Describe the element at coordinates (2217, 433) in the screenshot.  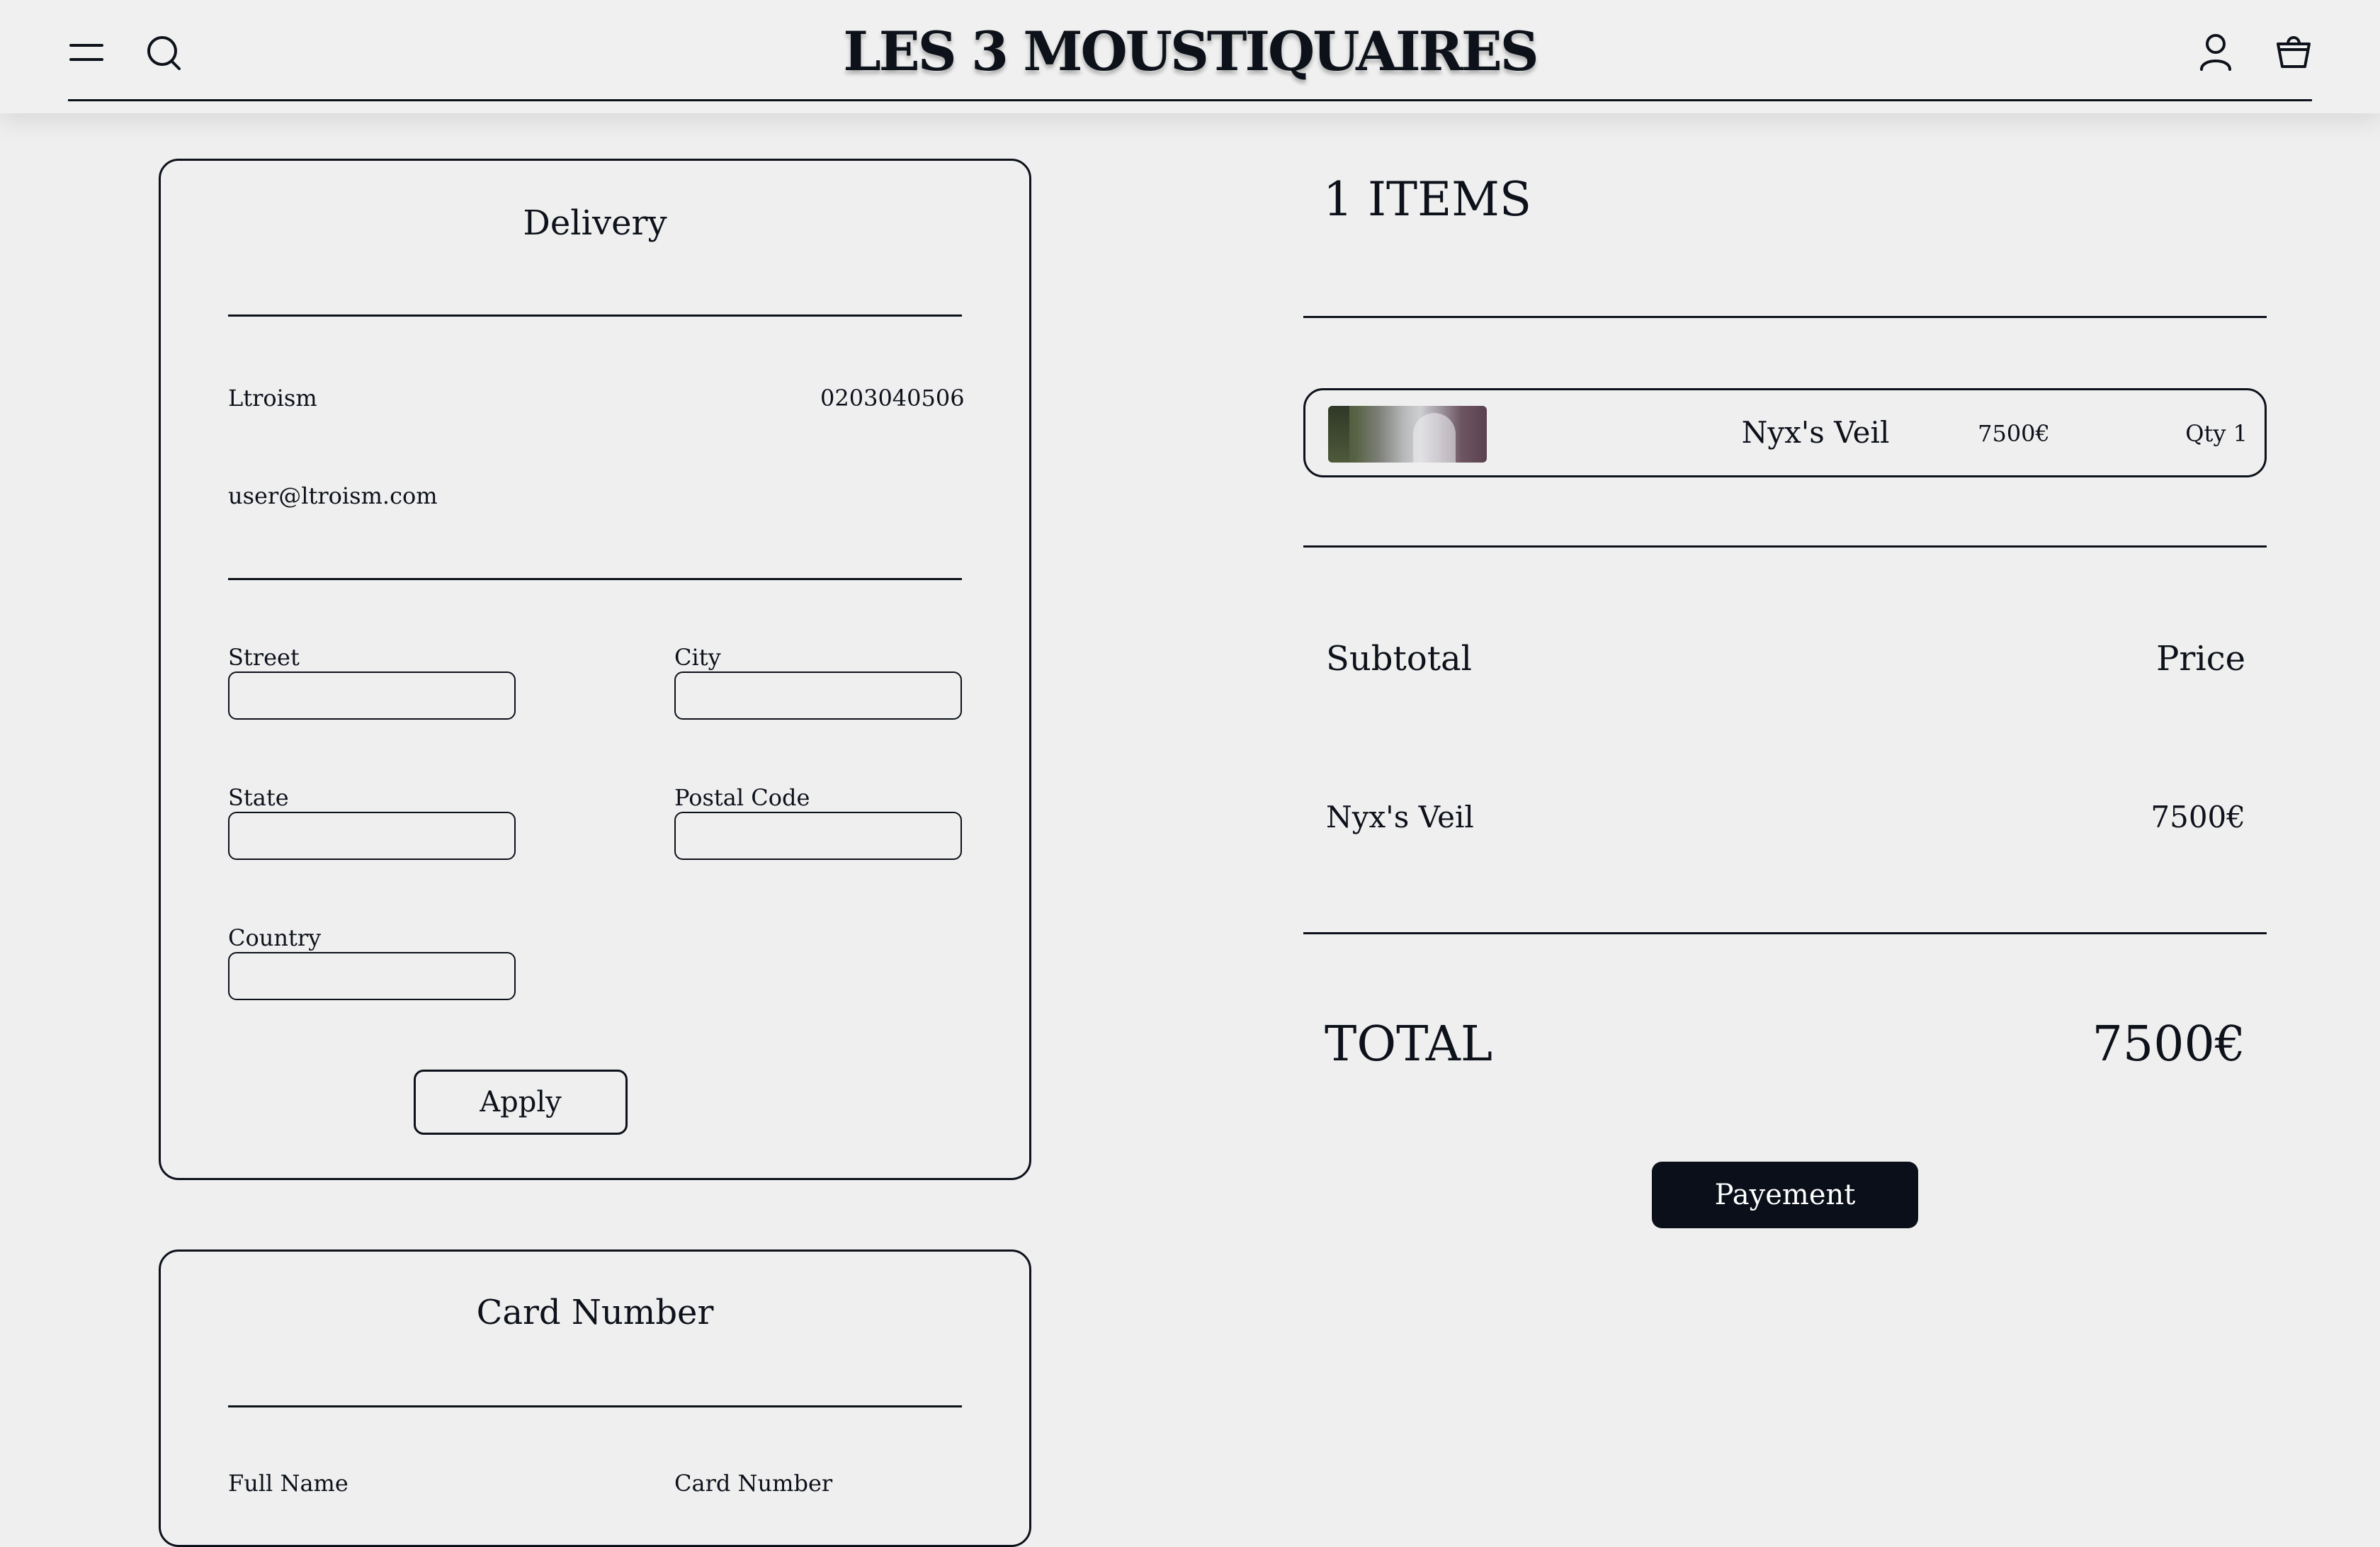
I see `cart-item-qty: Qty 1` at that location.